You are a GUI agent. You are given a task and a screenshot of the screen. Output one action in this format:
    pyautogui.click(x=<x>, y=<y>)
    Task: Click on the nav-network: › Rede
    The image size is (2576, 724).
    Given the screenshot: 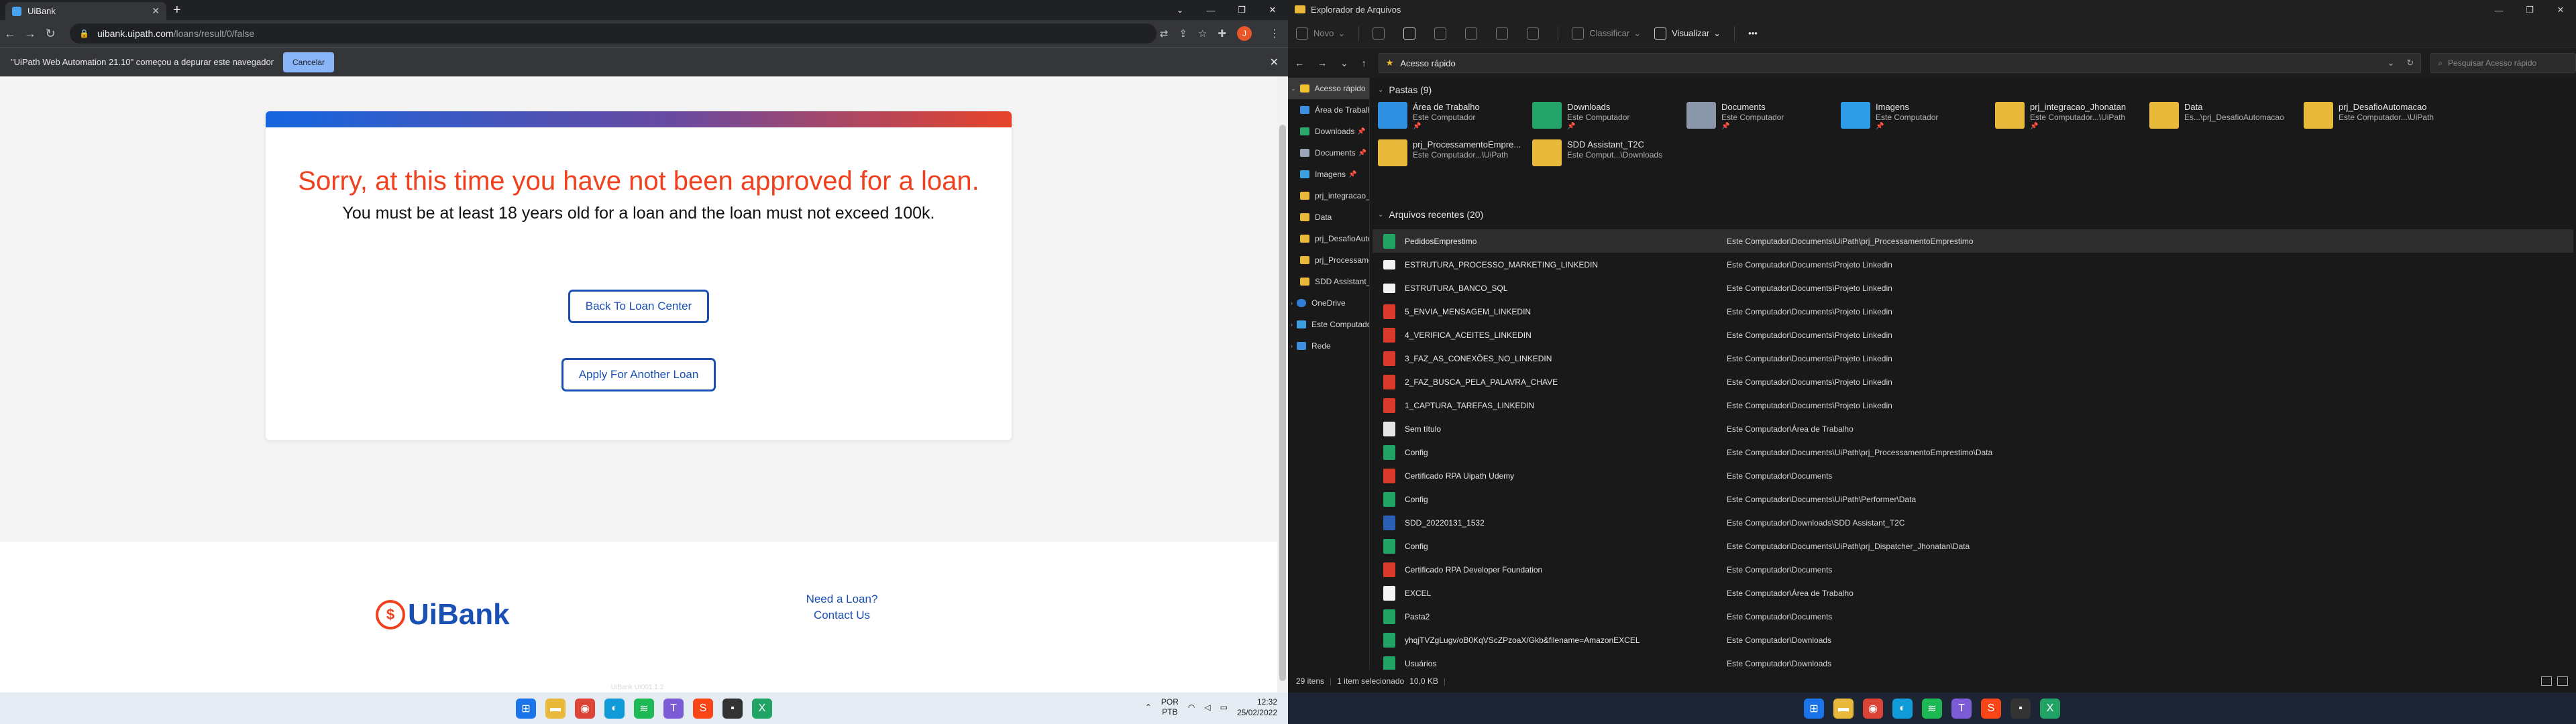 What is the action you would take?
    pyautogui.click(x=1328, y=346)
    